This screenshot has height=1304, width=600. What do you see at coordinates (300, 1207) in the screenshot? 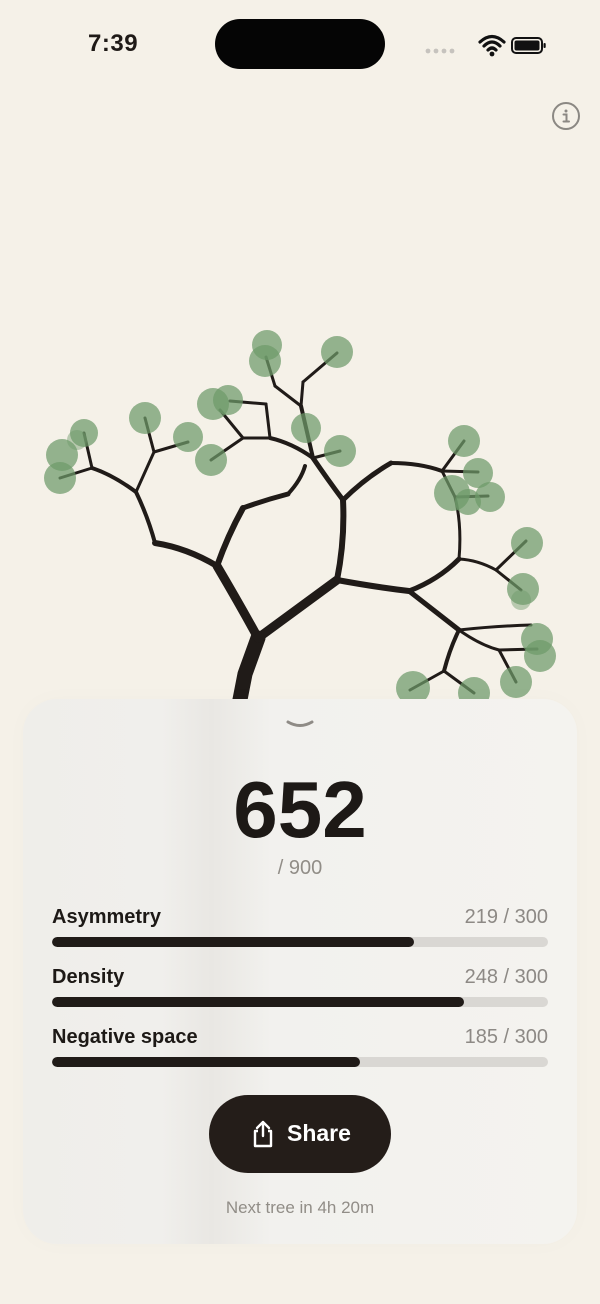
I see `next-tree-countdown: Next tree in 4h 20m` at bounding box center [300, 1207].